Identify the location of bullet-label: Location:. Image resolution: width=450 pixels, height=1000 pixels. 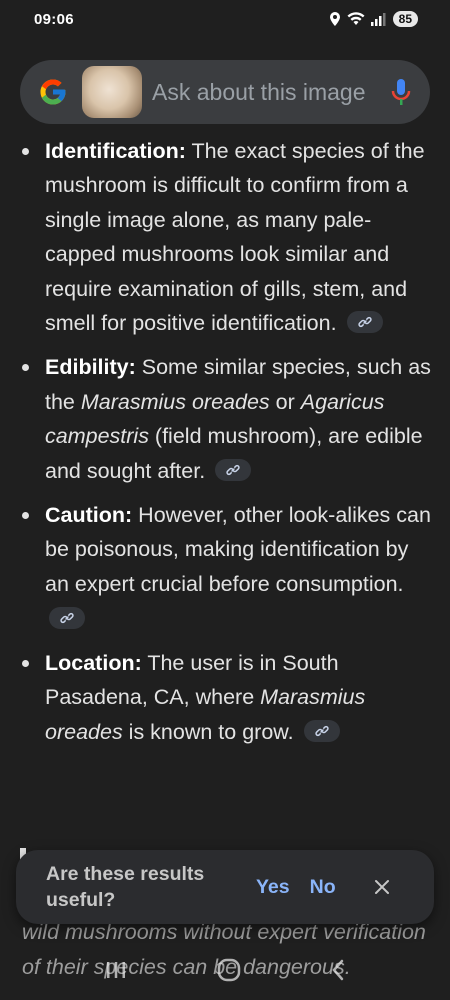
(93, 662).